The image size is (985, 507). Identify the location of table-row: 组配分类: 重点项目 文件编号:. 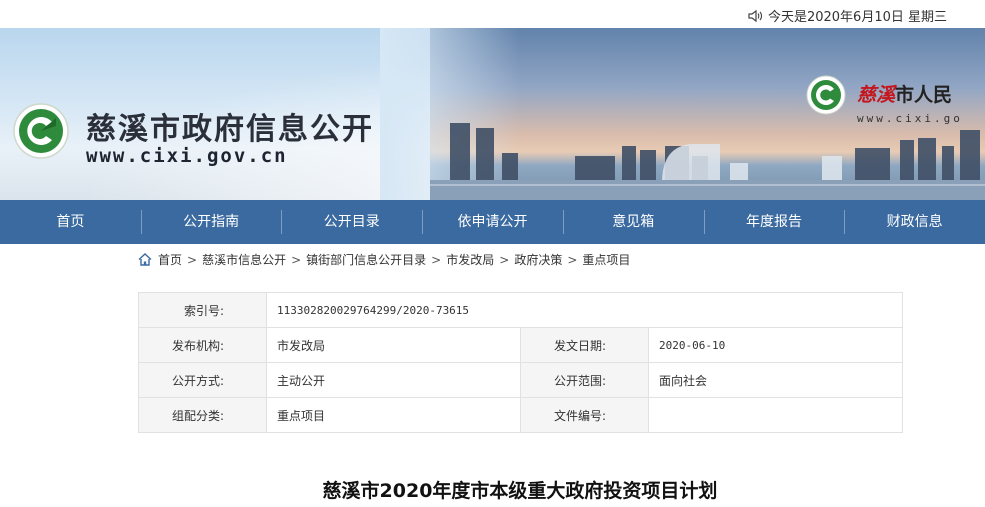
(520, 415).